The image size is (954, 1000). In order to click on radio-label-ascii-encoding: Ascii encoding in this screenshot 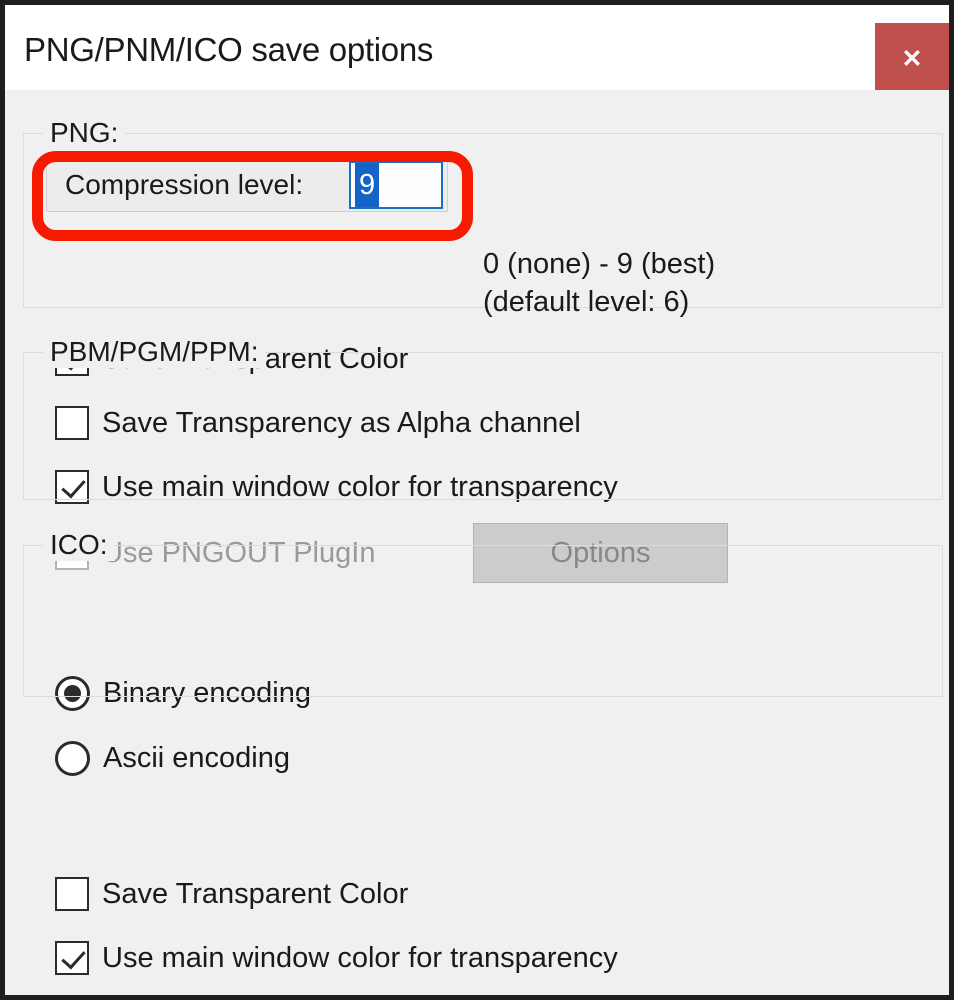, I will do `click(196, 757)`.